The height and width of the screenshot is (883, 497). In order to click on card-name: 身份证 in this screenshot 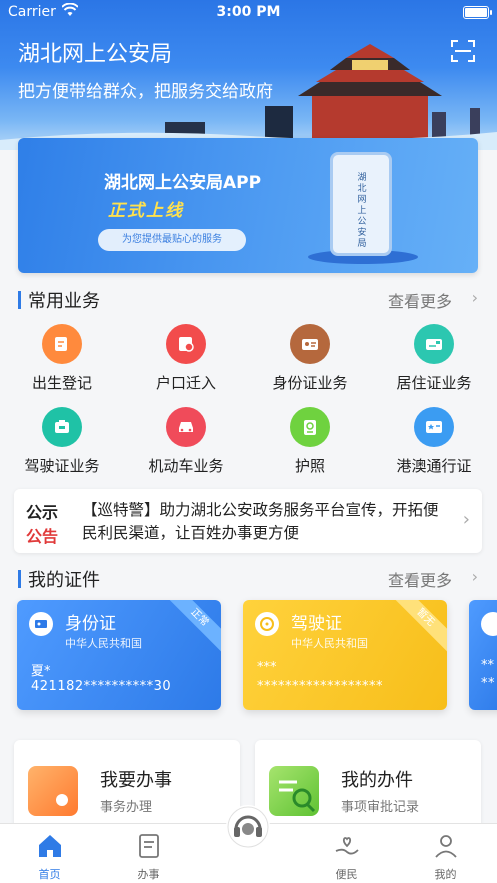, I will do `click(90, 624)`.